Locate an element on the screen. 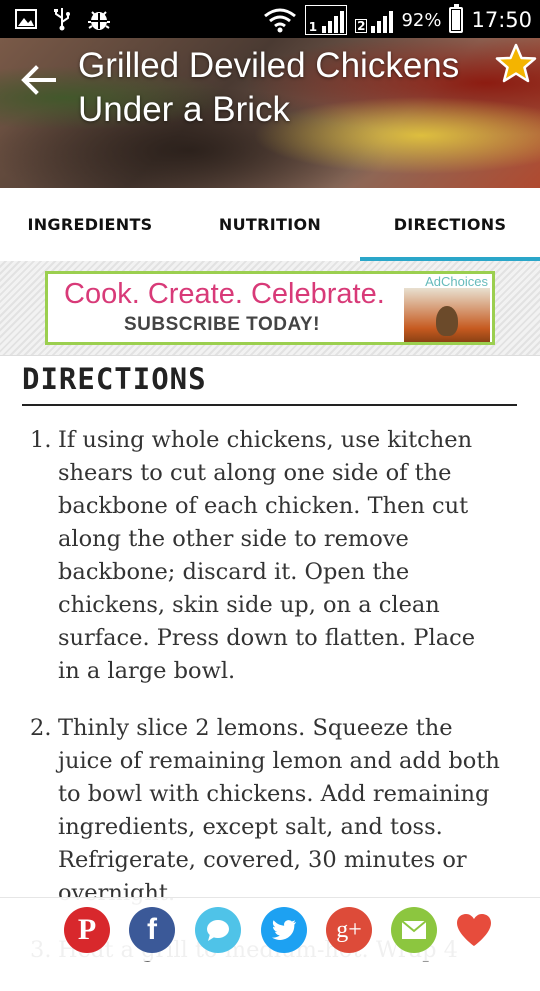  facebook-icon: f is located at coordinates (152, 929).